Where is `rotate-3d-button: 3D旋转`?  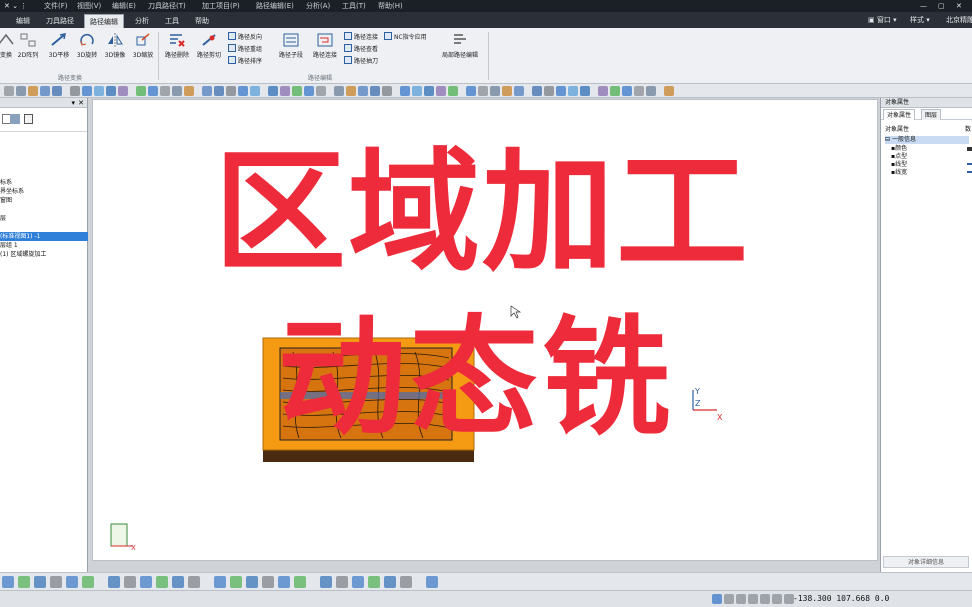
rotate-3d-button: 3D旋转 is located at coordinates (87, 45).